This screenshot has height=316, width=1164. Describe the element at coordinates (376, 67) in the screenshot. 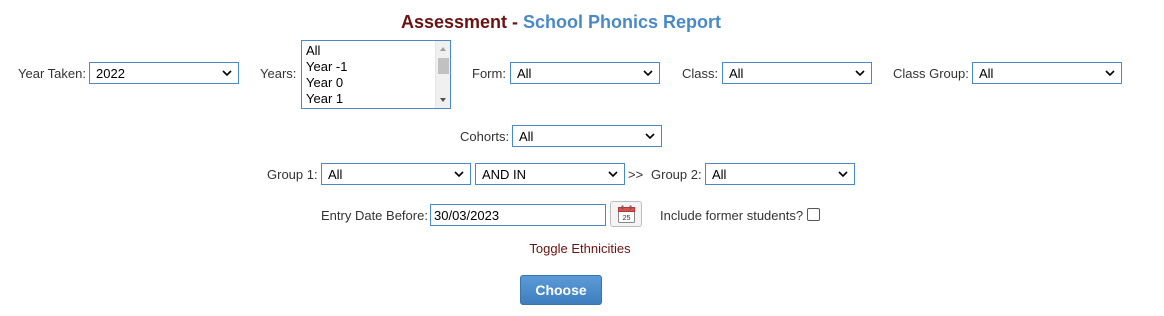

I see `years-option: Year -1` at that location.